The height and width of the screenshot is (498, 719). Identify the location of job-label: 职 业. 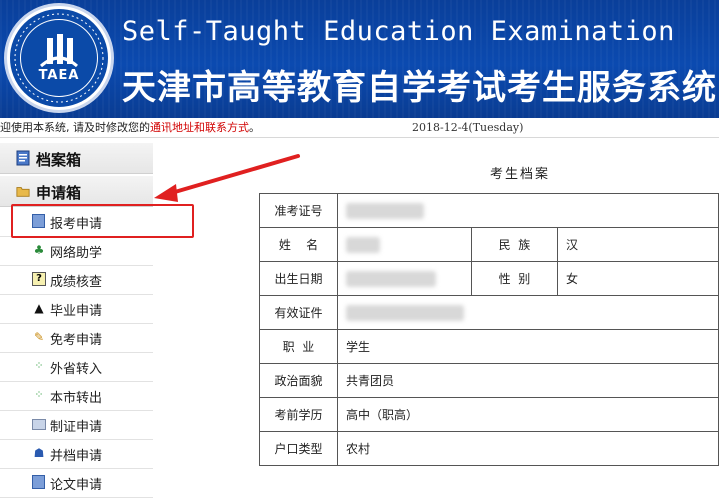
(298, 346).